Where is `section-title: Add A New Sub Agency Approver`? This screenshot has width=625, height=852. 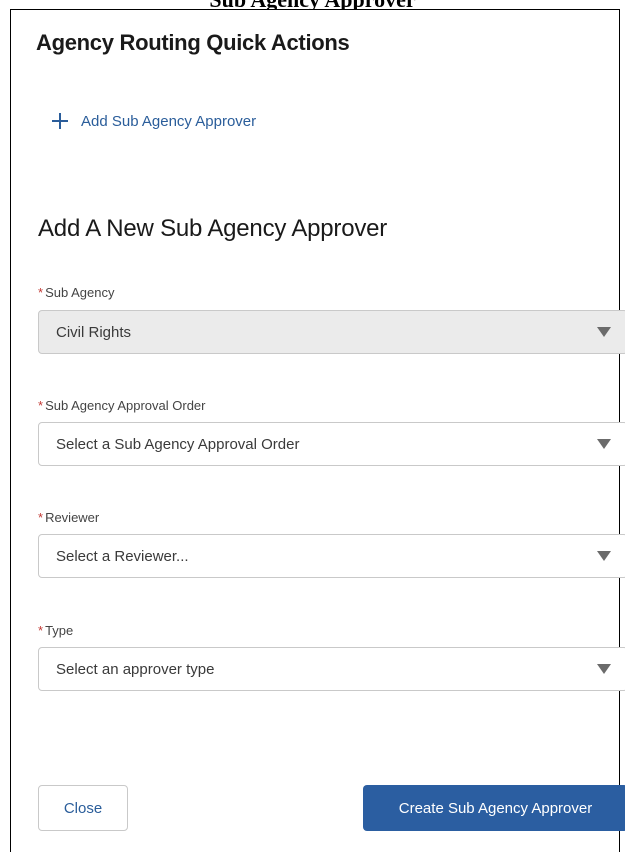 section-title: Add A New Sub Agency Approver is located at coordinates (213, 228).